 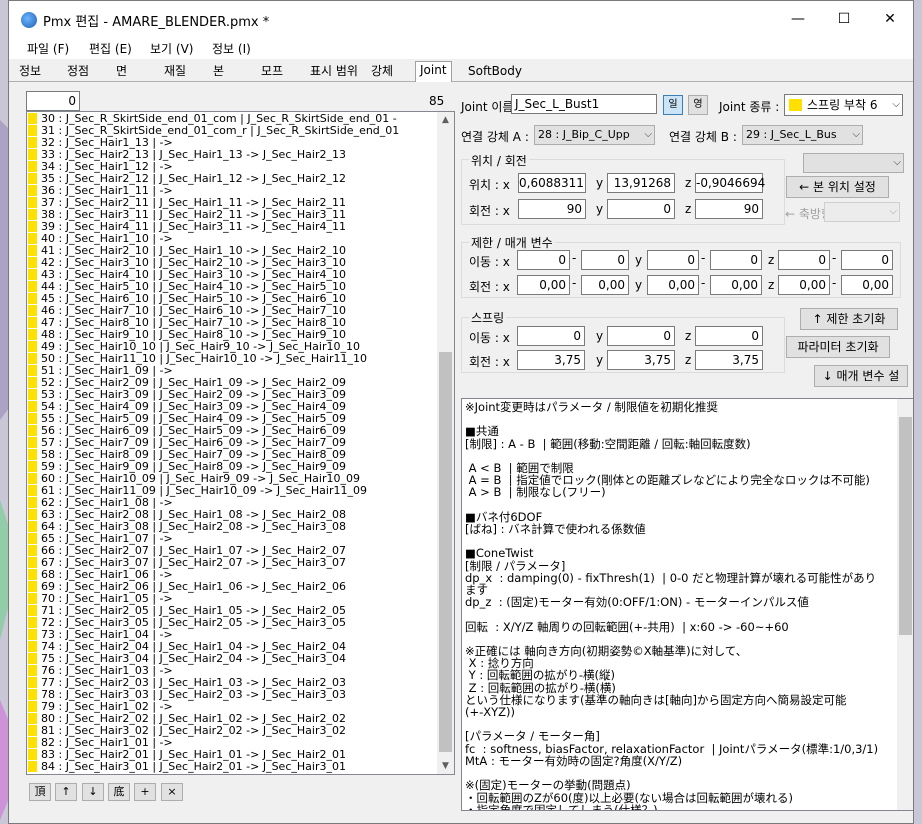 I want to click on tab-vertex: 정점, so click(x=78, y=71).